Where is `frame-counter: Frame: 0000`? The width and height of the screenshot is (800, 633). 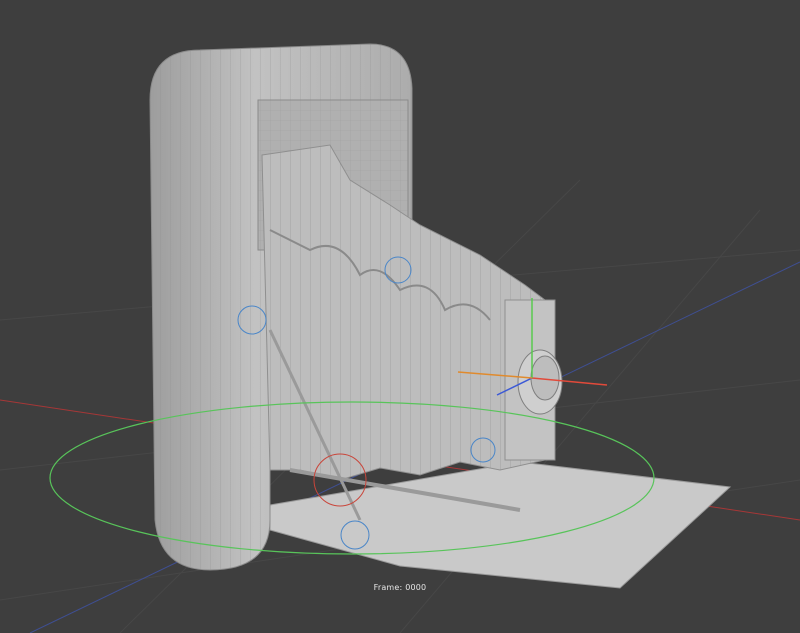
frame-counter: Frame: 0000 is located at coordinates (400, 587).